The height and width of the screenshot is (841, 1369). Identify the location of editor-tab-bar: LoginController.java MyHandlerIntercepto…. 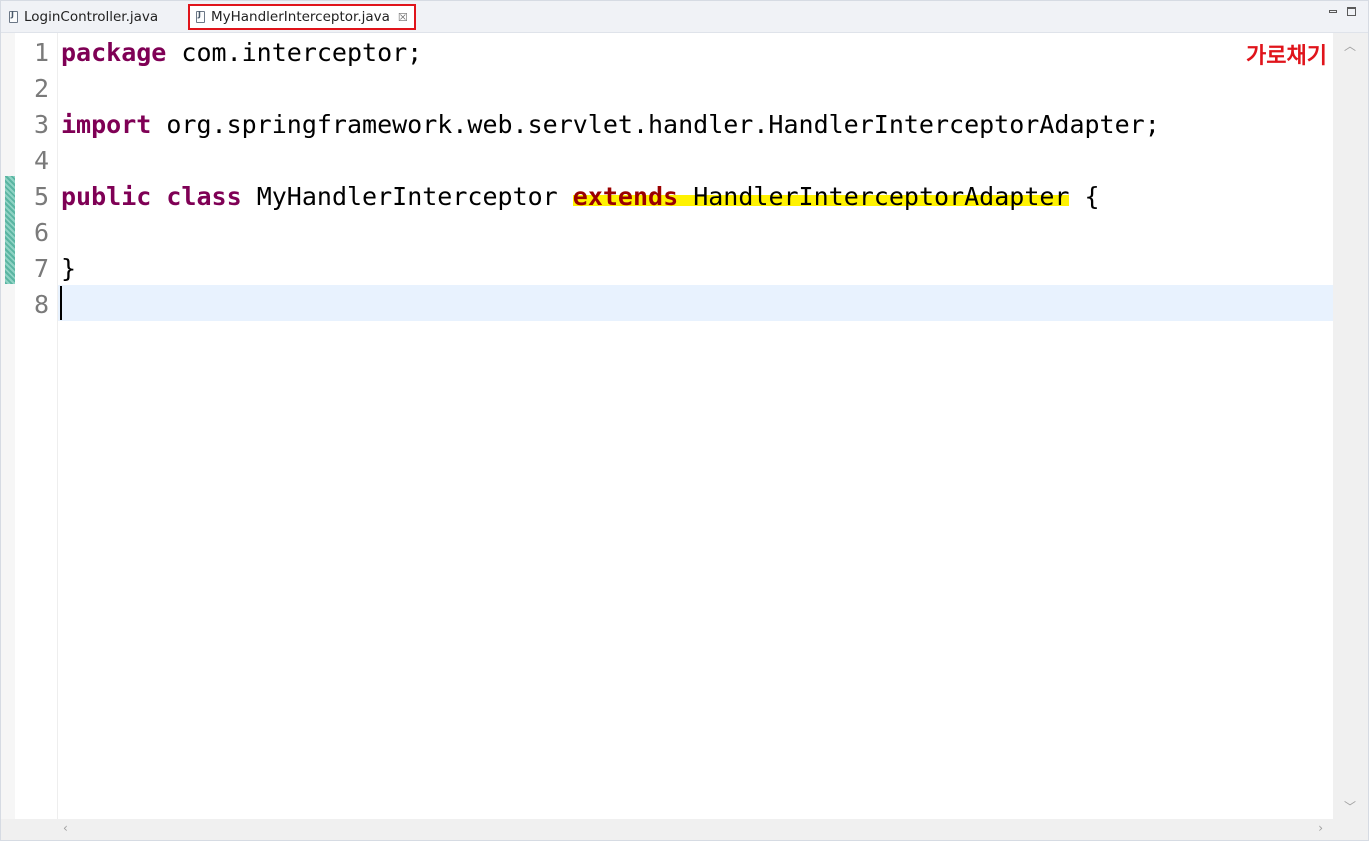
(684, 17).